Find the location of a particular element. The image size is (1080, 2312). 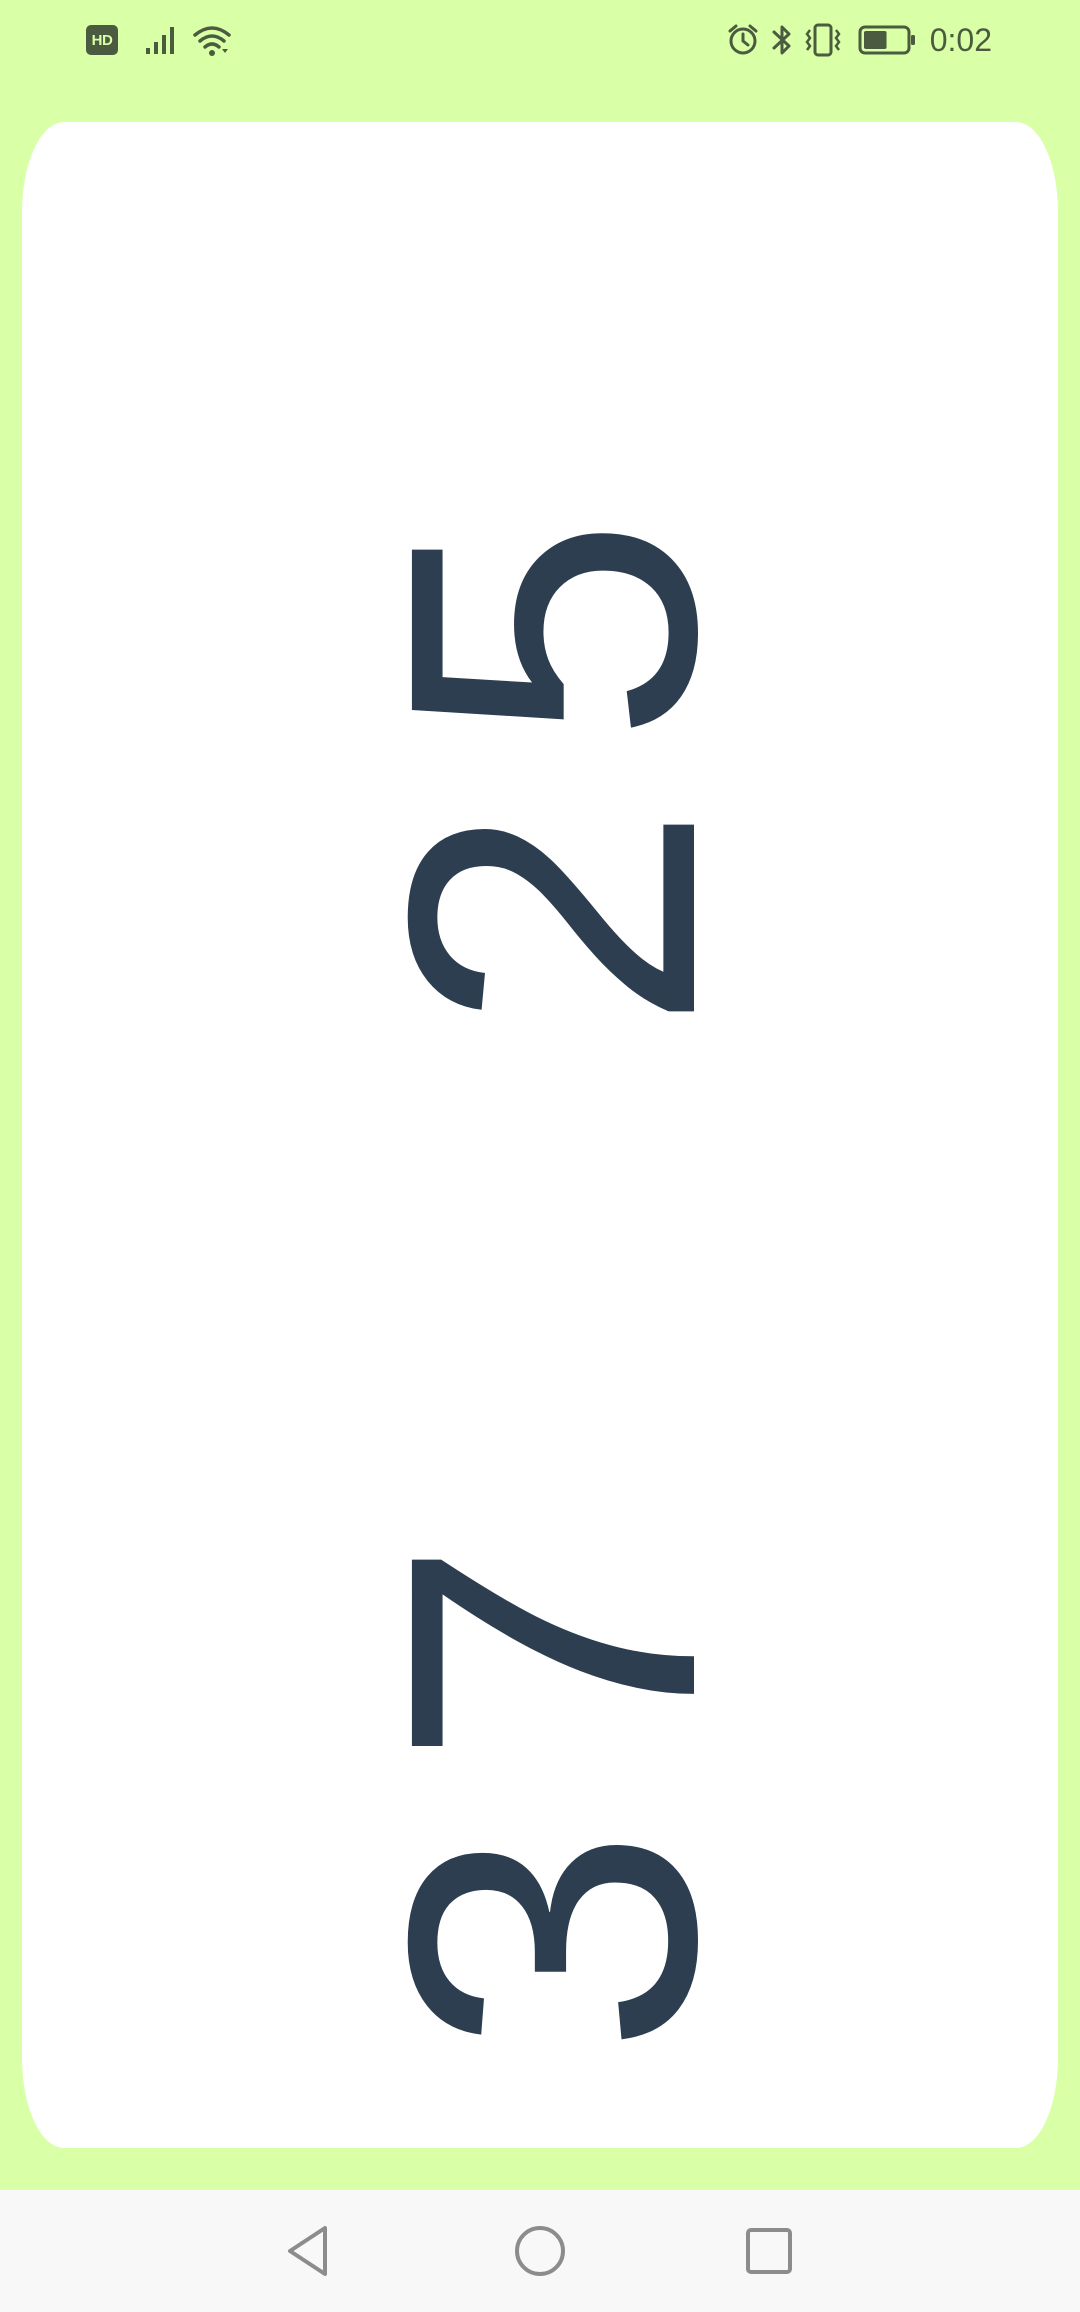

score-top-value: 25 is located at coordinates (552, 744).